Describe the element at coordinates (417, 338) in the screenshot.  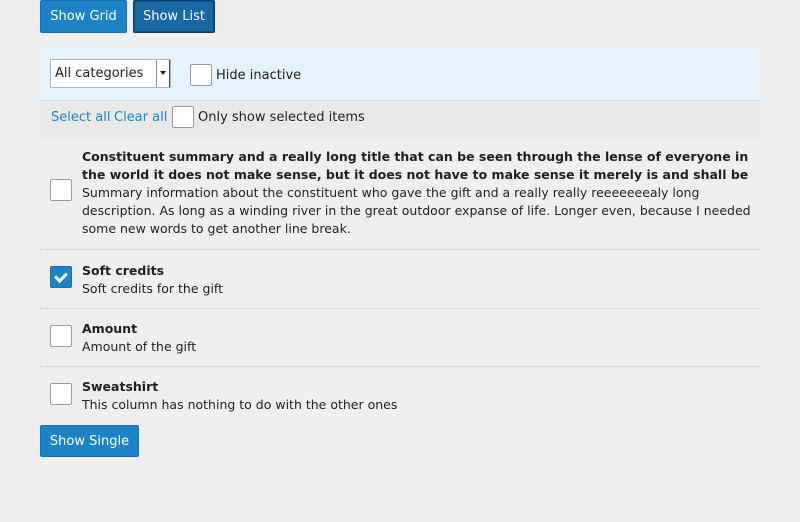
I see `item-text: Amount Amount of the gift` at that location.